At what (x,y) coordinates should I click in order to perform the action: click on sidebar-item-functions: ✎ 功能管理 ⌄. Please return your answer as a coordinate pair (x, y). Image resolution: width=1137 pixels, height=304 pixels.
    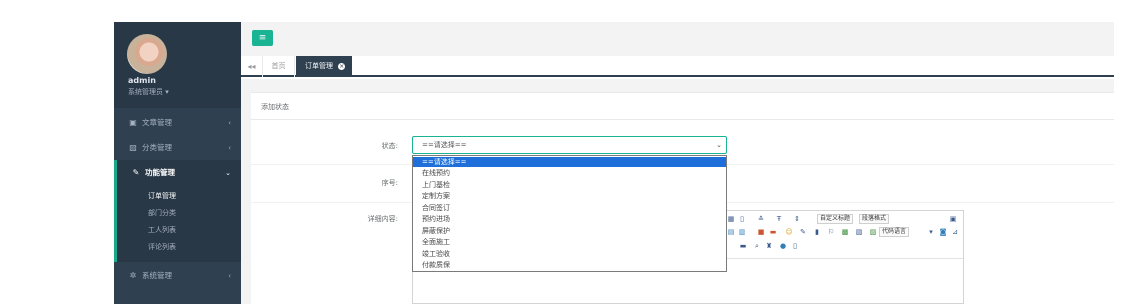
    Looking at the image, I should click on (177, 173).